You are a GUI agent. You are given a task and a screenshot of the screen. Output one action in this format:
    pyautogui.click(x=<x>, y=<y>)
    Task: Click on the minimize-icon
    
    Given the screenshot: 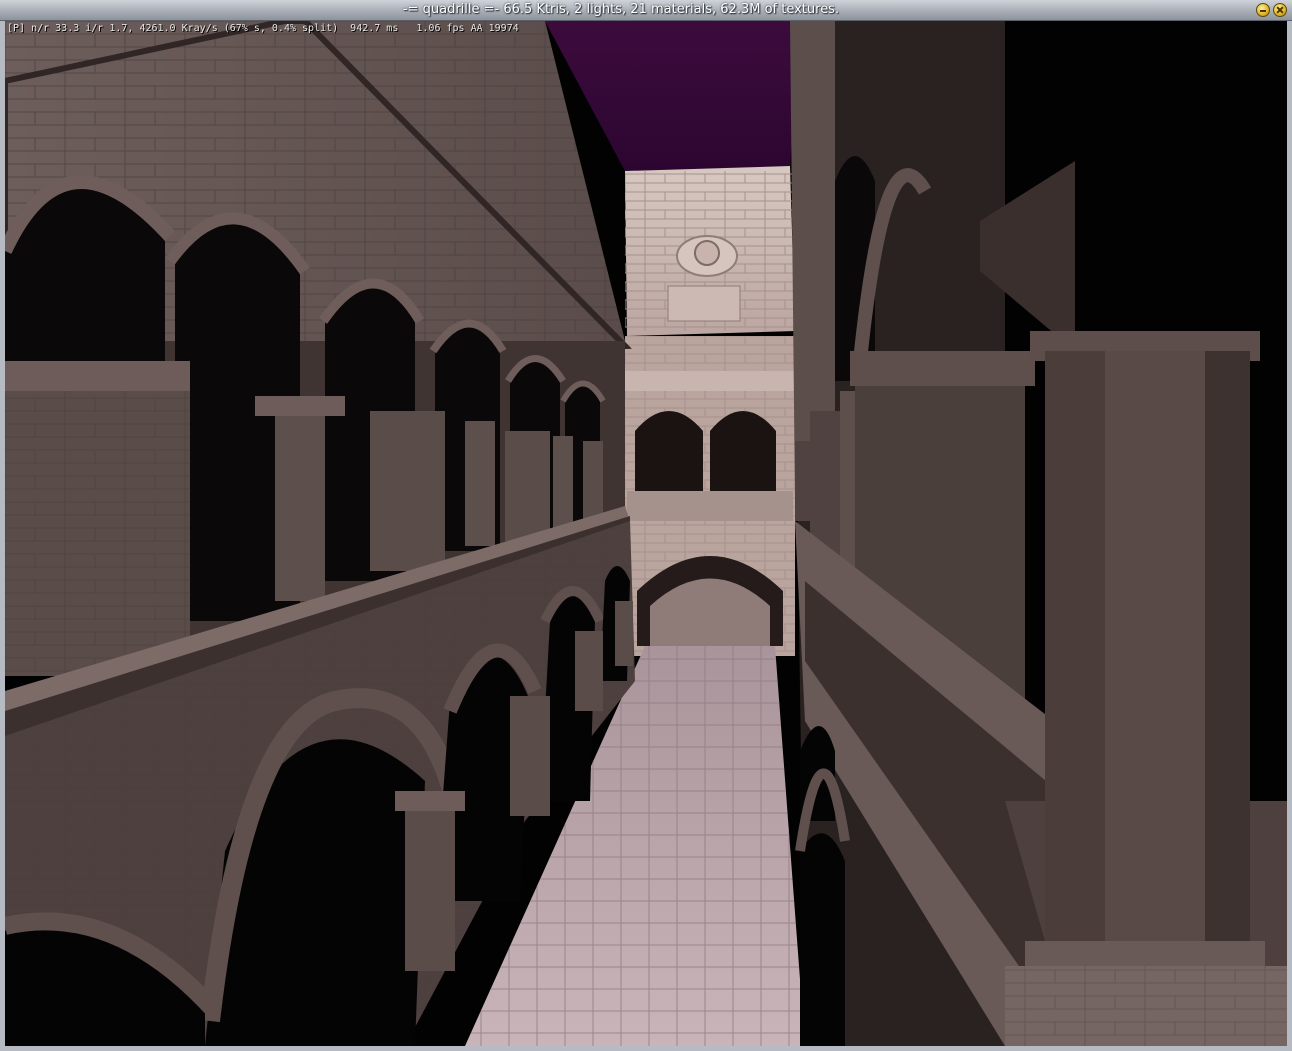 What is the action you would take?
    pyautogui.click(x=1263, y=10)
    